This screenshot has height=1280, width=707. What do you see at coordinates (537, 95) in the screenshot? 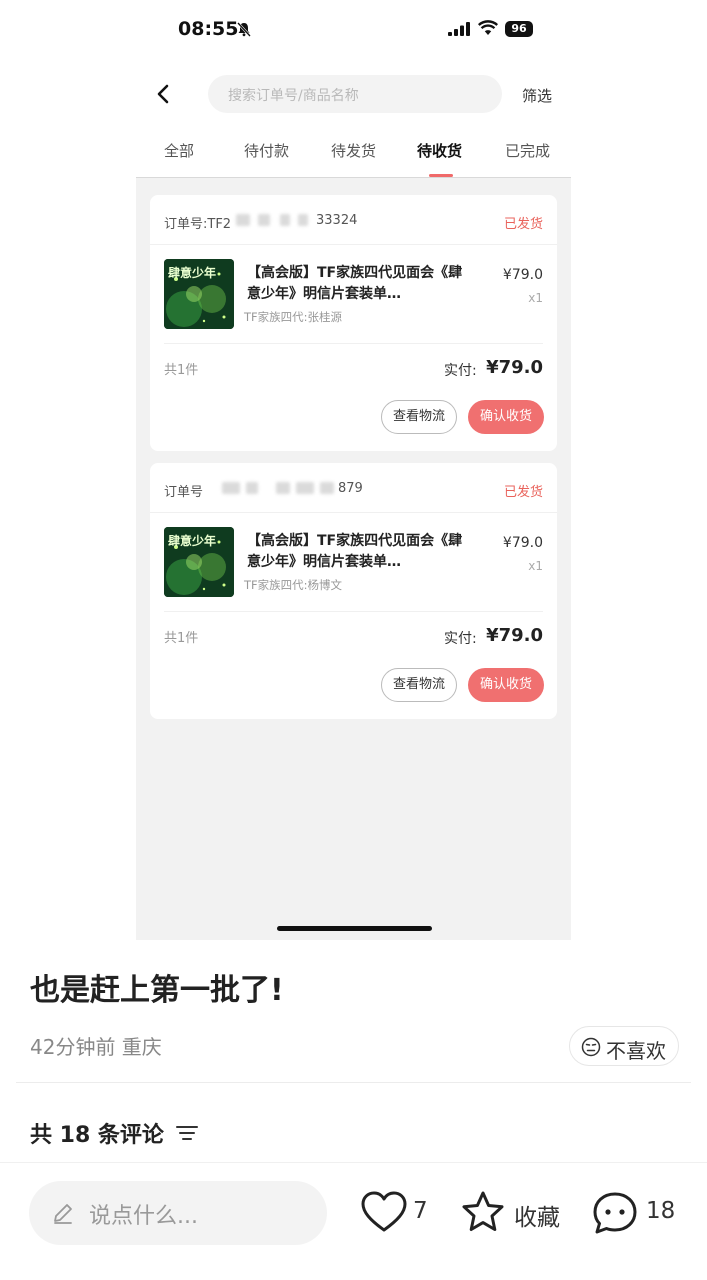
I see `filter-button: 筛选` at bounding box center [537, 95].